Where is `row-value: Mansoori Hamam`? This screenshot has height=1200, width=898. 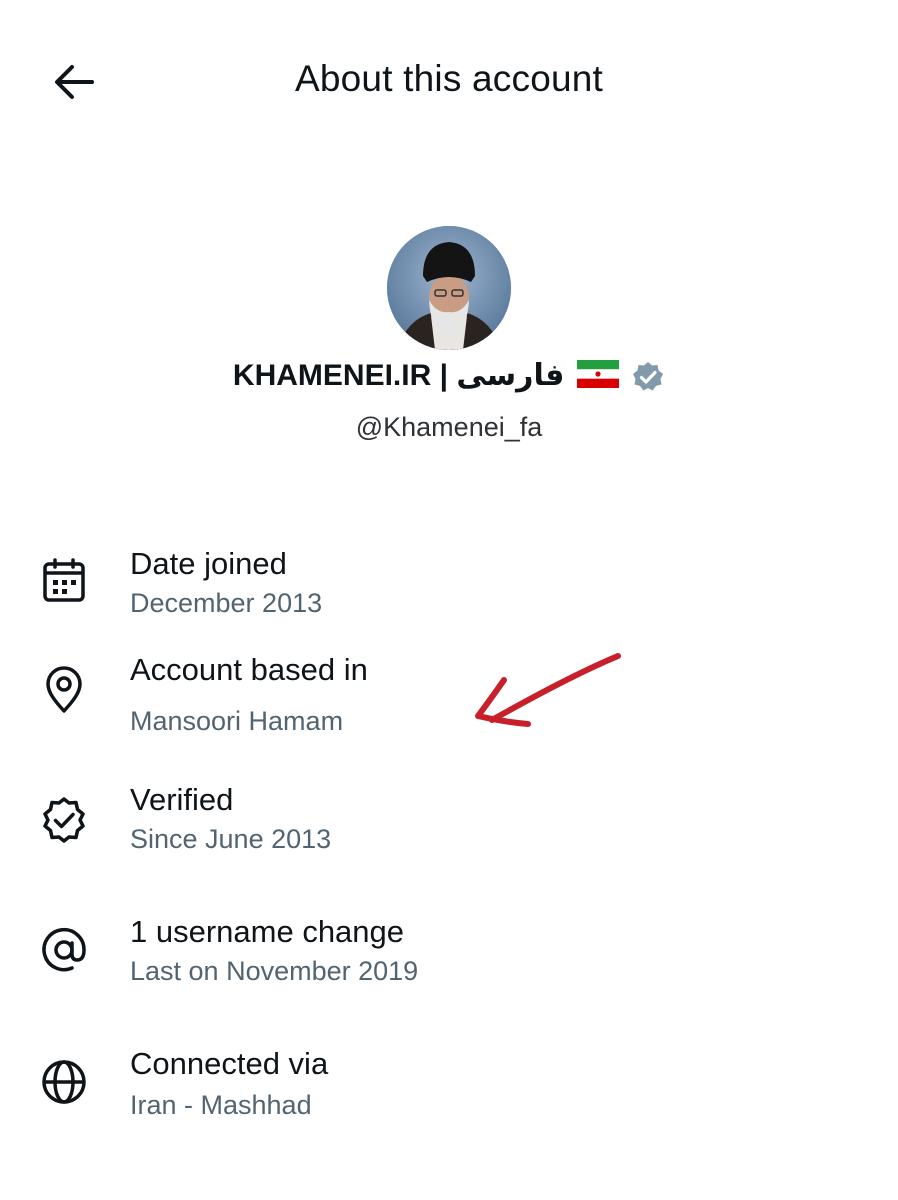 row-value: Mansoori Hamam is located at coordinates (237, 721).